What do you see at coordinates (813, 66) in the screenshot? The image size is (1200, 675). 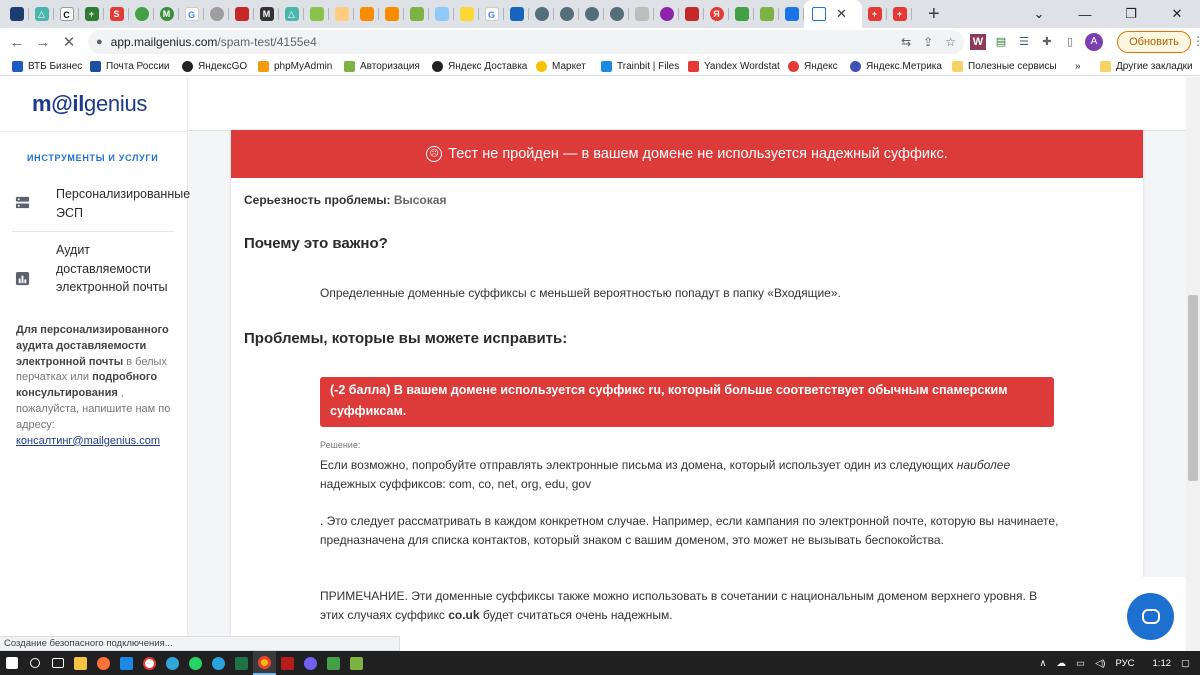 I see `bookmark-item: Яндекс` at bounding box center [813, 66].